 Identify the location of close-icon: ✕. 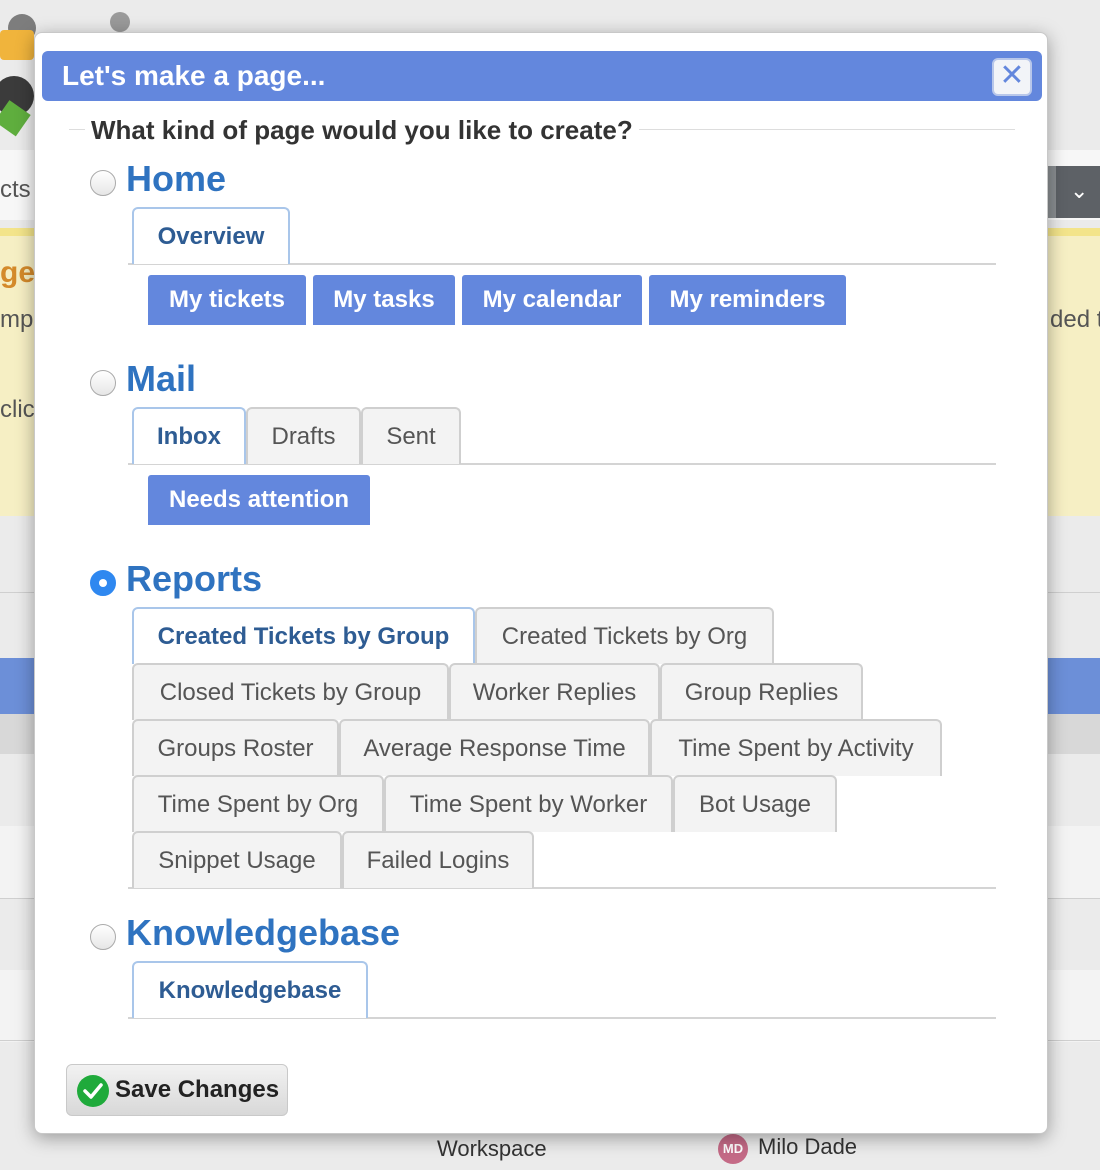
(1012, 75).